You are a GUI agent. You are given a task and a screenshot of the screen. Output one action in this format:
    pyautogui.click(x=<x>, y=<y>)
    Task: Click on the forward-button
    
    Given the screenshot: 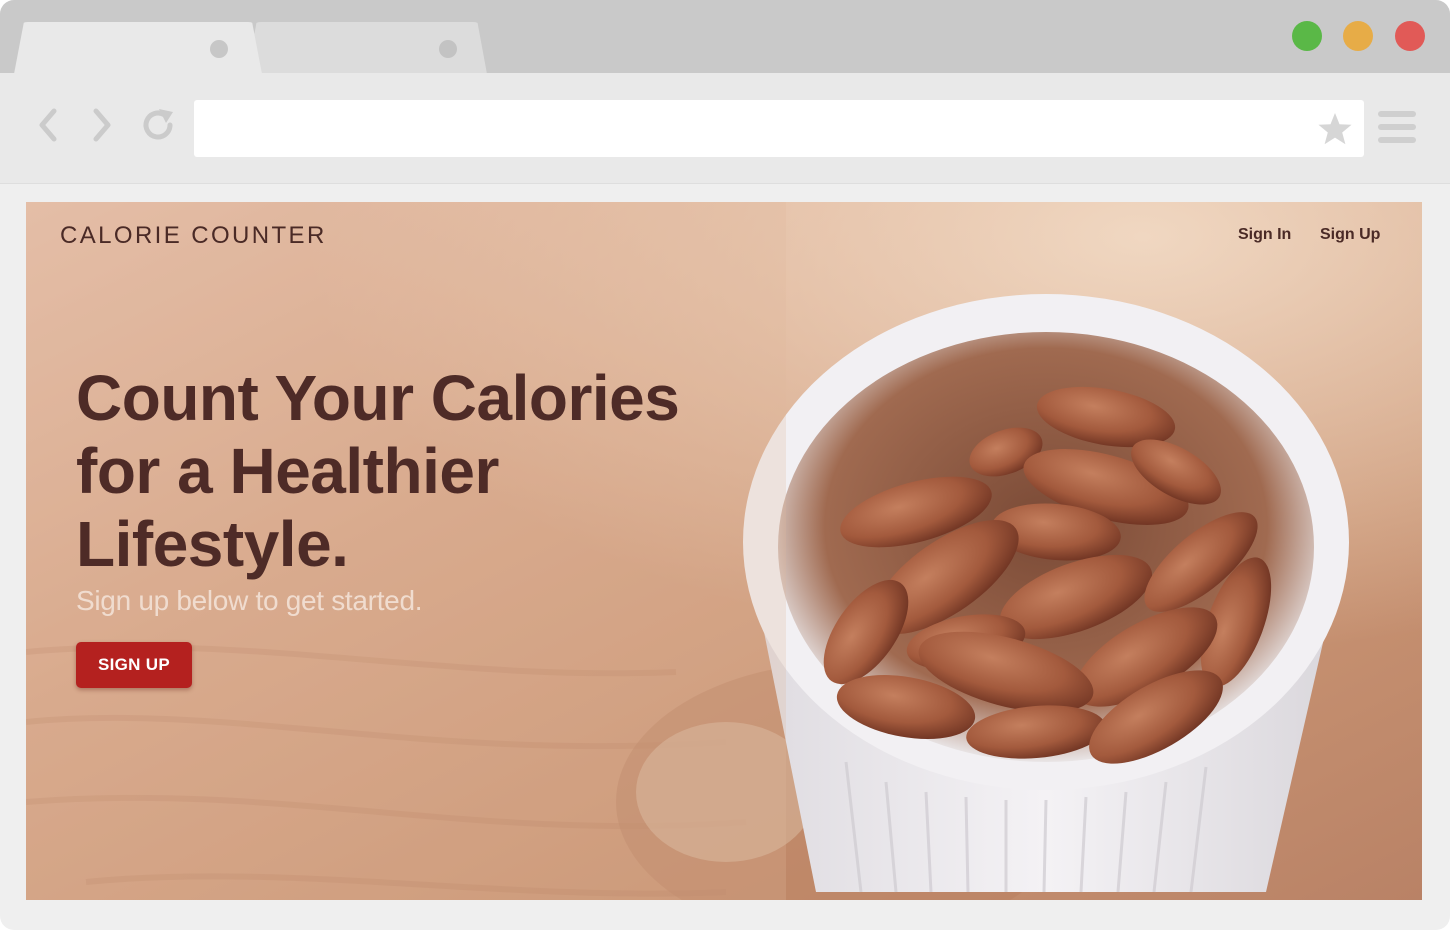 What is the action you would take?
    pyautogui.click(x=102, y=125)
    